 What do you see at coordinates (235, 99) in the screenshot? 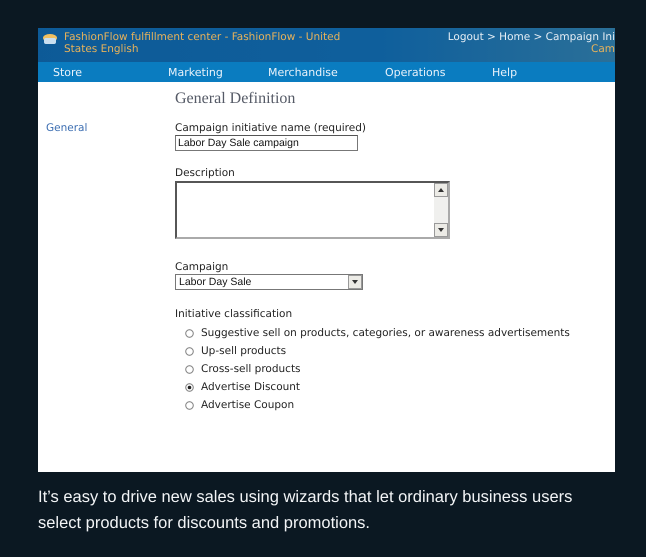
I see `section-heading: General Definition` at bounding box center [235, 99].